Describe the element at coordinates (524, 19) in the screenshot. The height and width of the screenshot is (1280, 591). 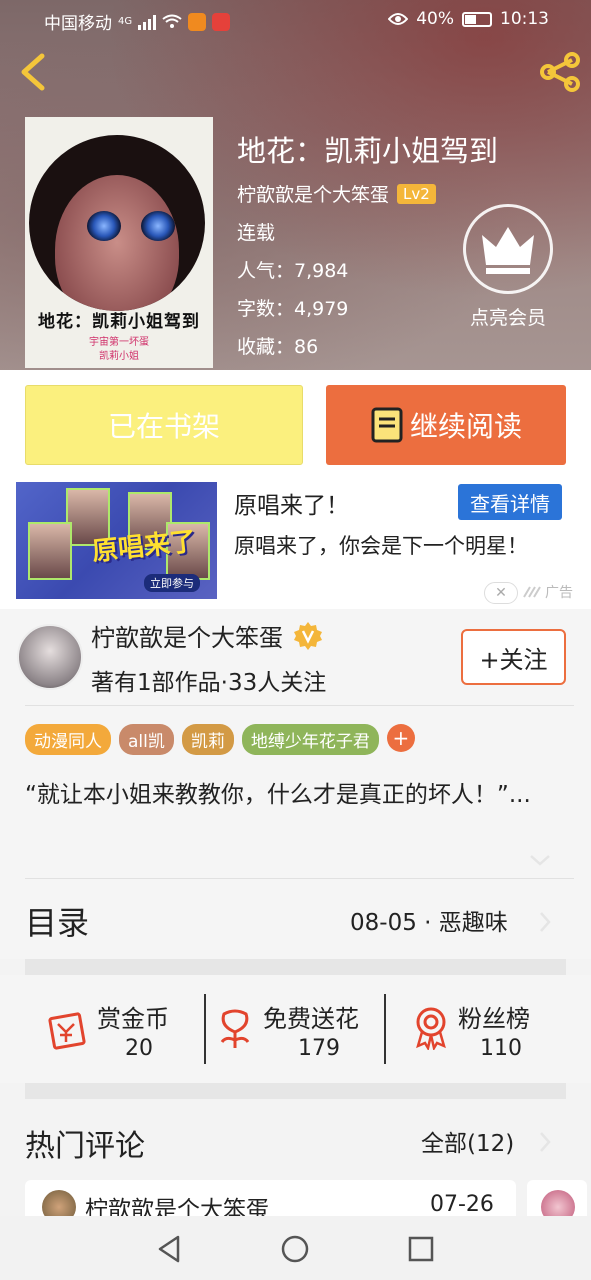
I see `clock: 10:13` at that location.